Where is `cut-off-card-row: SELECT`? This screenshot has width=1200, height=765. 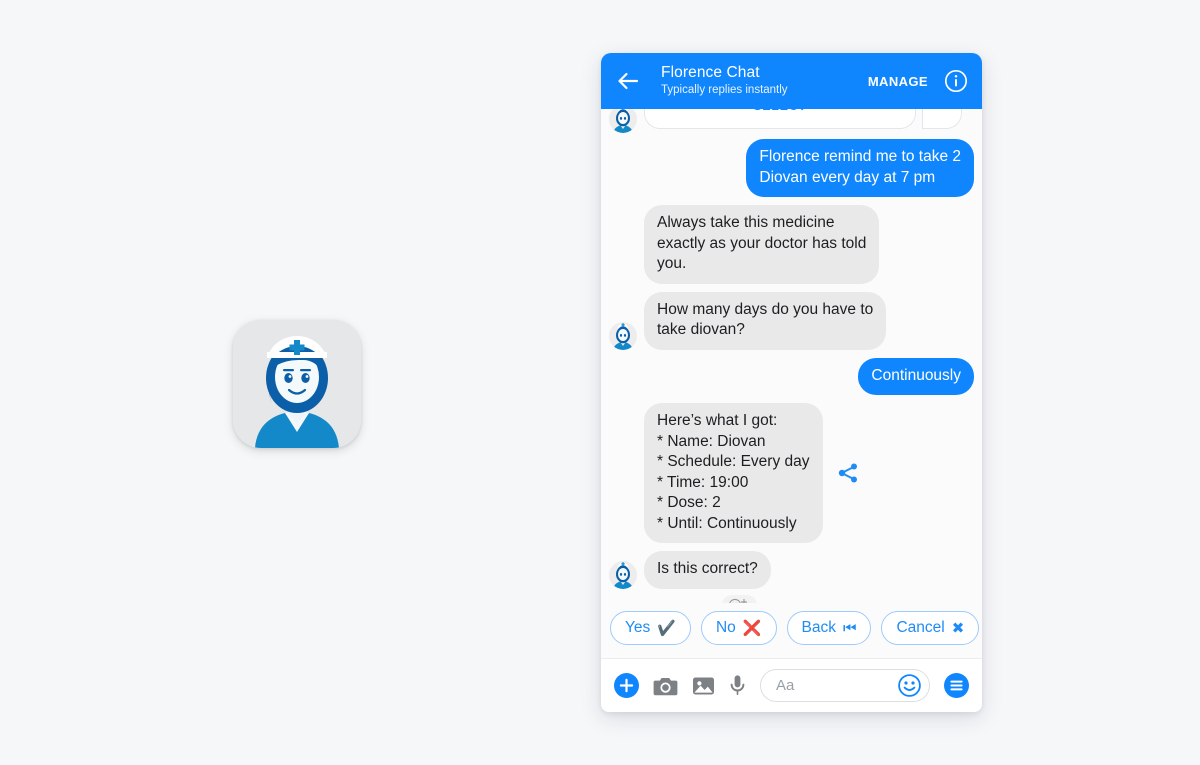 cut-off-card-row: SELECT is located at coordinates (791, 122).